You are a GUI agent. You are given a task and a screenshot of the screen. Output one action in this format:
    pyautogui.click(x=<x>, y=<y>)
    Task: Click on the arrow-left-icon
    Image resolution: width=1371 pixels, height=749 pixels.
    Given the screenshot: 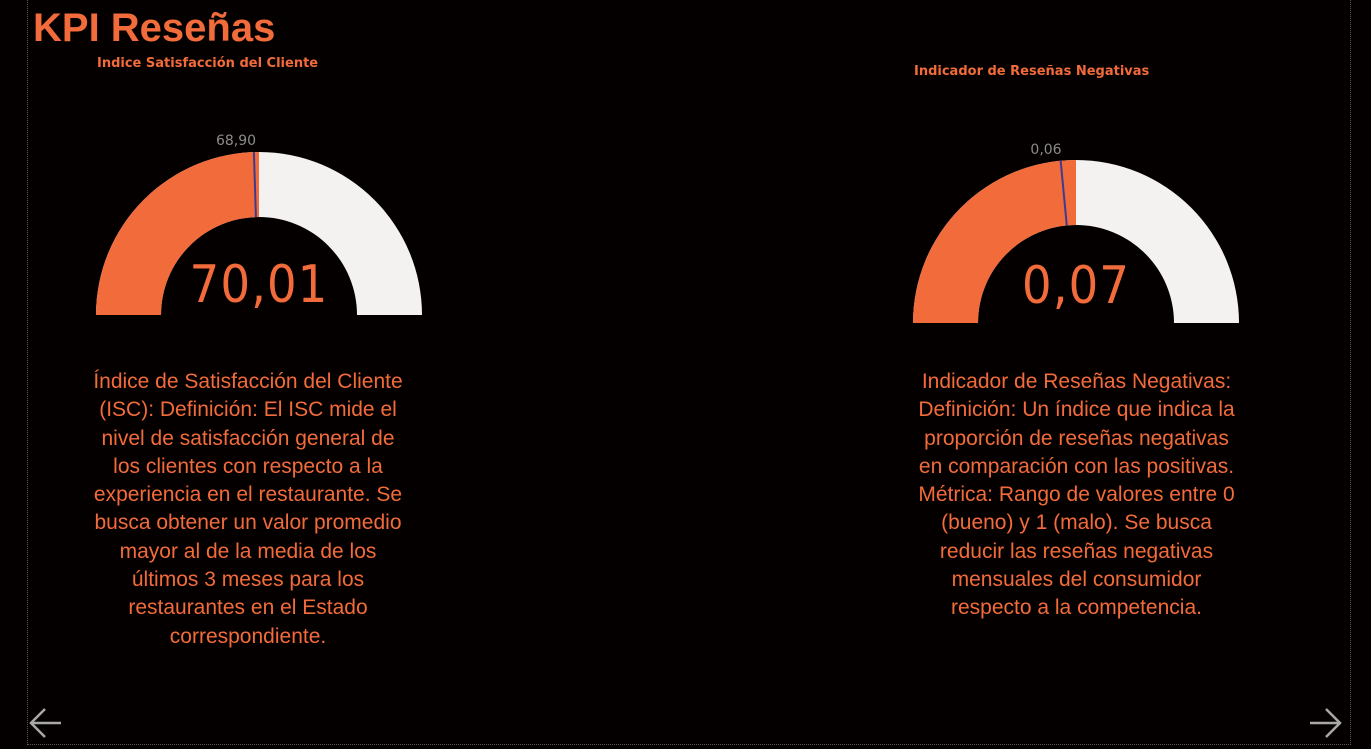 What is the action you would take?
    pyautogui.click(x=45, y=723)
    